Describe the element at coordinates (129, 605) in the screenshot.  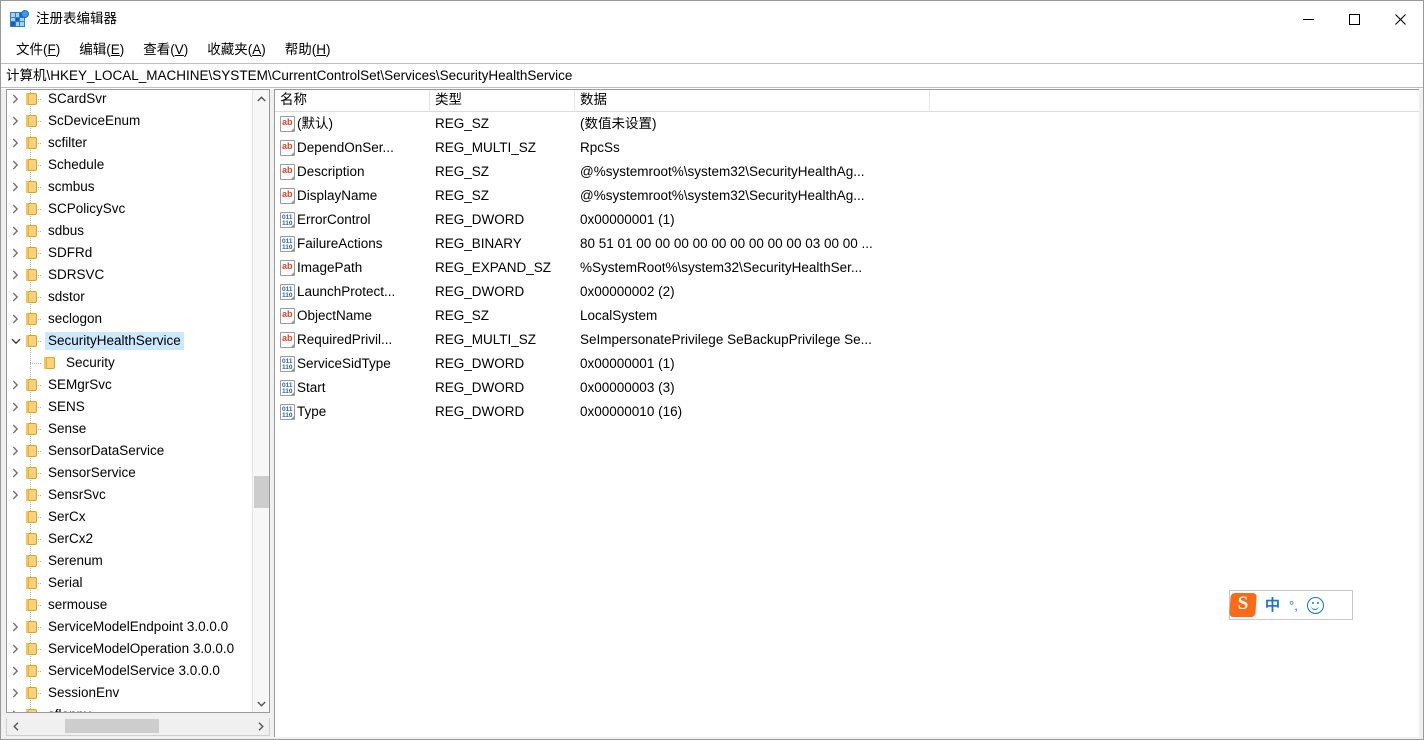
I see `tree-item: sermouse` at that location.